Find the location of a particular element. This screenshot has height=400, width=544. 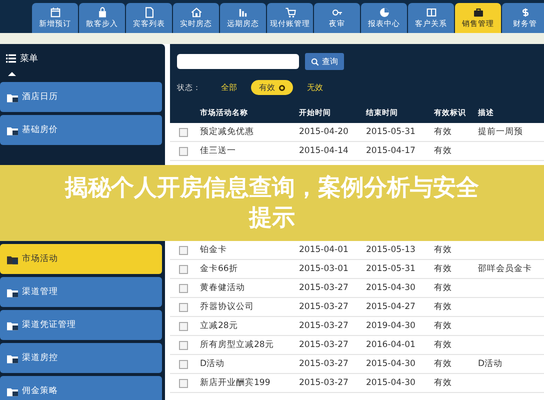

calendar-icon is located at coordinates (55, 12).